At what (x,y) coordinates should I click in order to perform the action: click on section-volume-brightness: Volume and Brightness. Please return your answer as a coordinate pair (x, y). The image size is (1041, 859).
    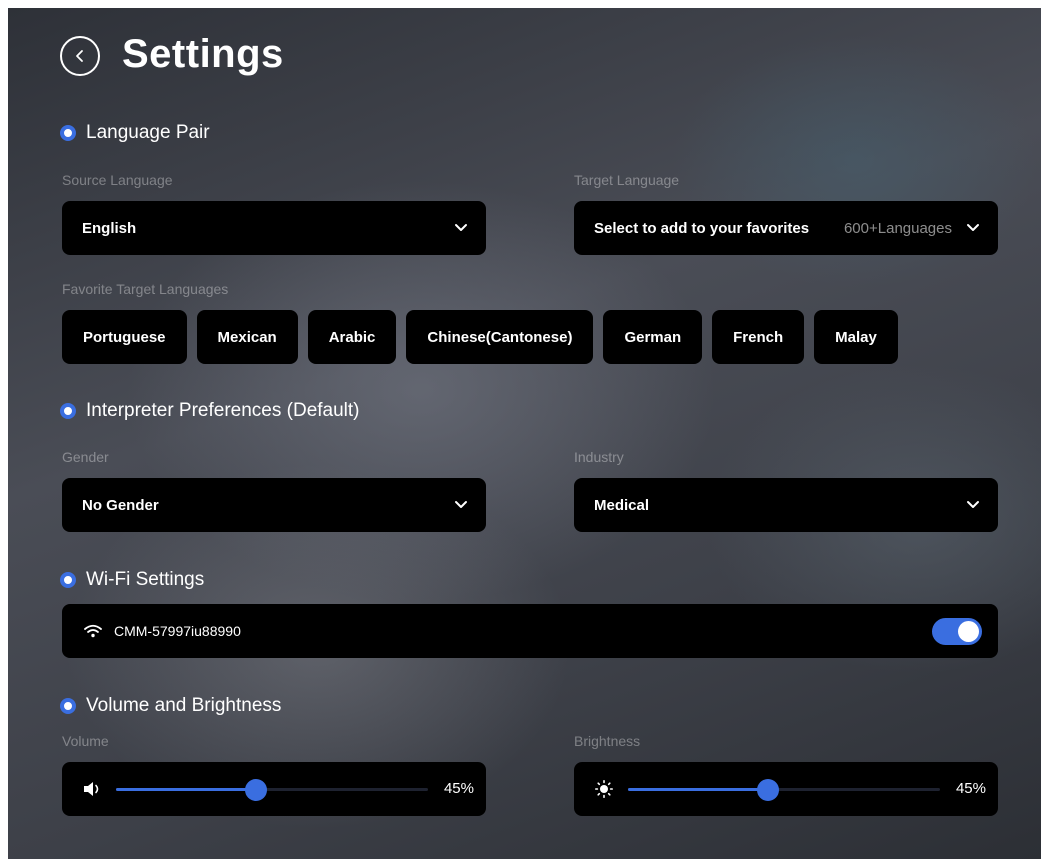
    Looking at the image, I should click on (170, 706).